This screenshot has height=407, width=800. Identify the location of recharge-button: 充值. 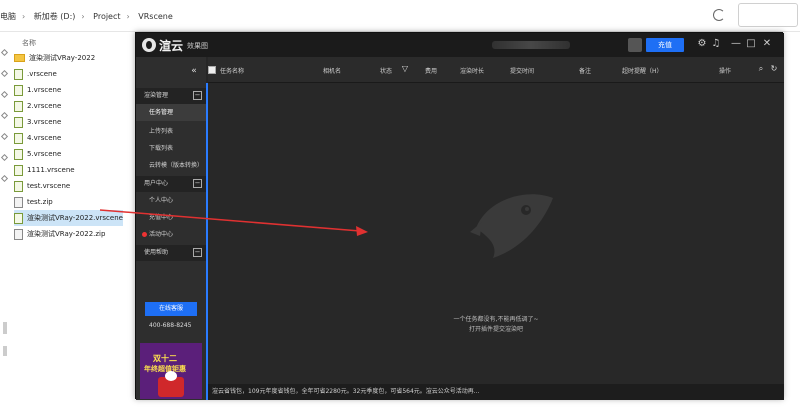
(665, 45).